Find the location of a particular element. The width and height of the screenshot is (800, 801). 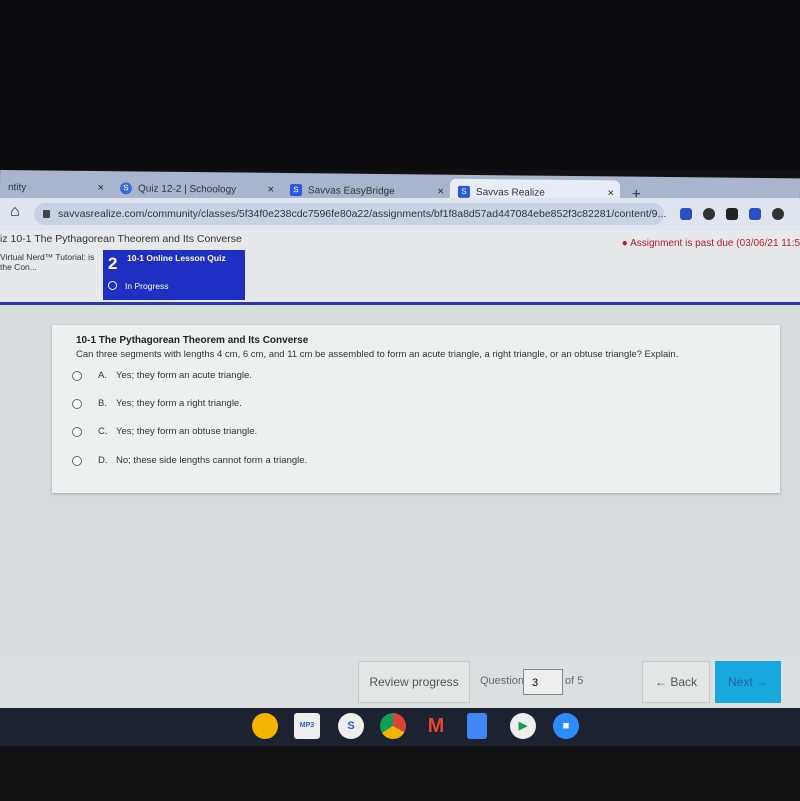

option-letter: C. is located at coordinates (103, 431).